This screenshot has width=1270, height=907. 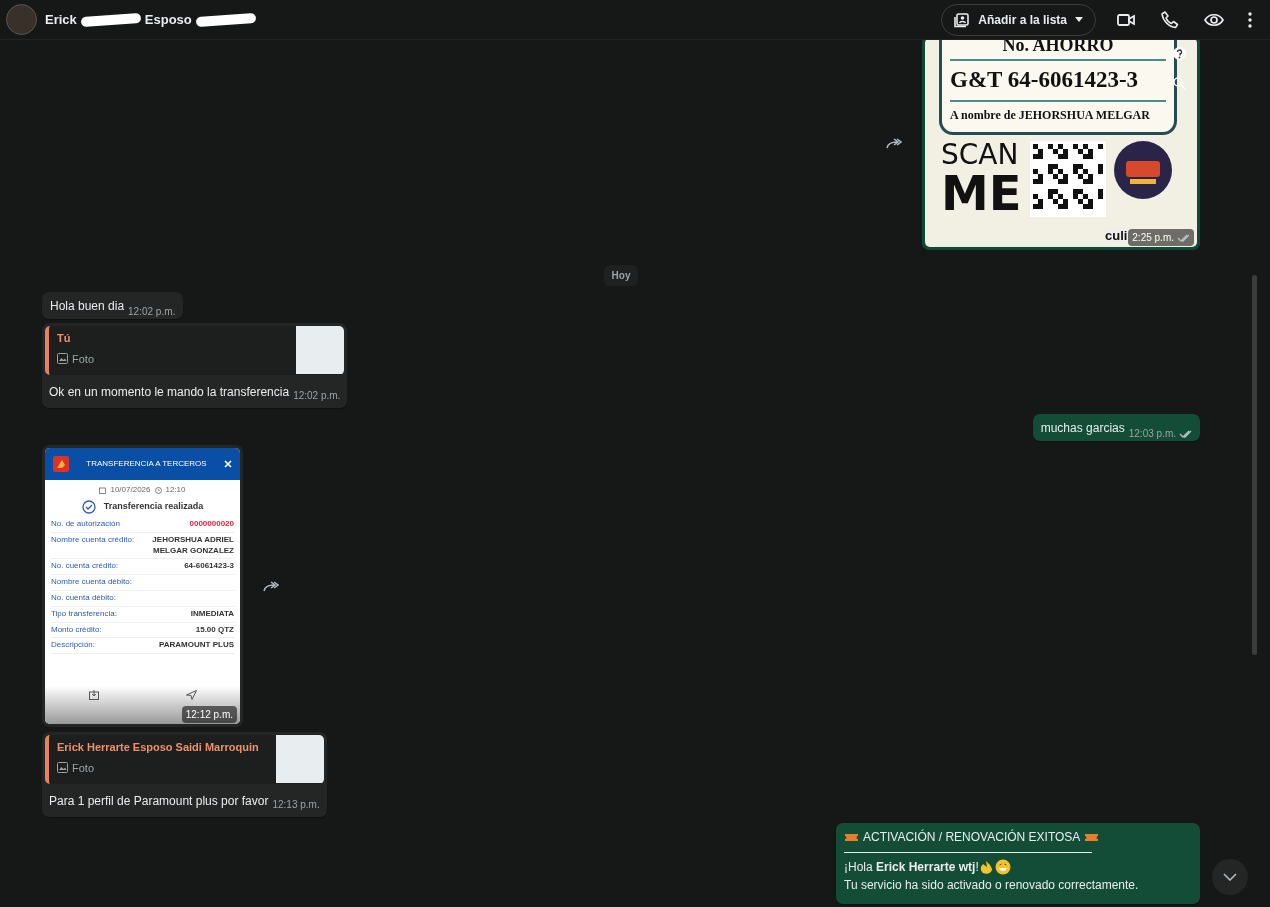 What do you see at coordinates (1002, 867) in the screenshot?
I see `grinning-face-icon` at bounding box center [1002, 867].